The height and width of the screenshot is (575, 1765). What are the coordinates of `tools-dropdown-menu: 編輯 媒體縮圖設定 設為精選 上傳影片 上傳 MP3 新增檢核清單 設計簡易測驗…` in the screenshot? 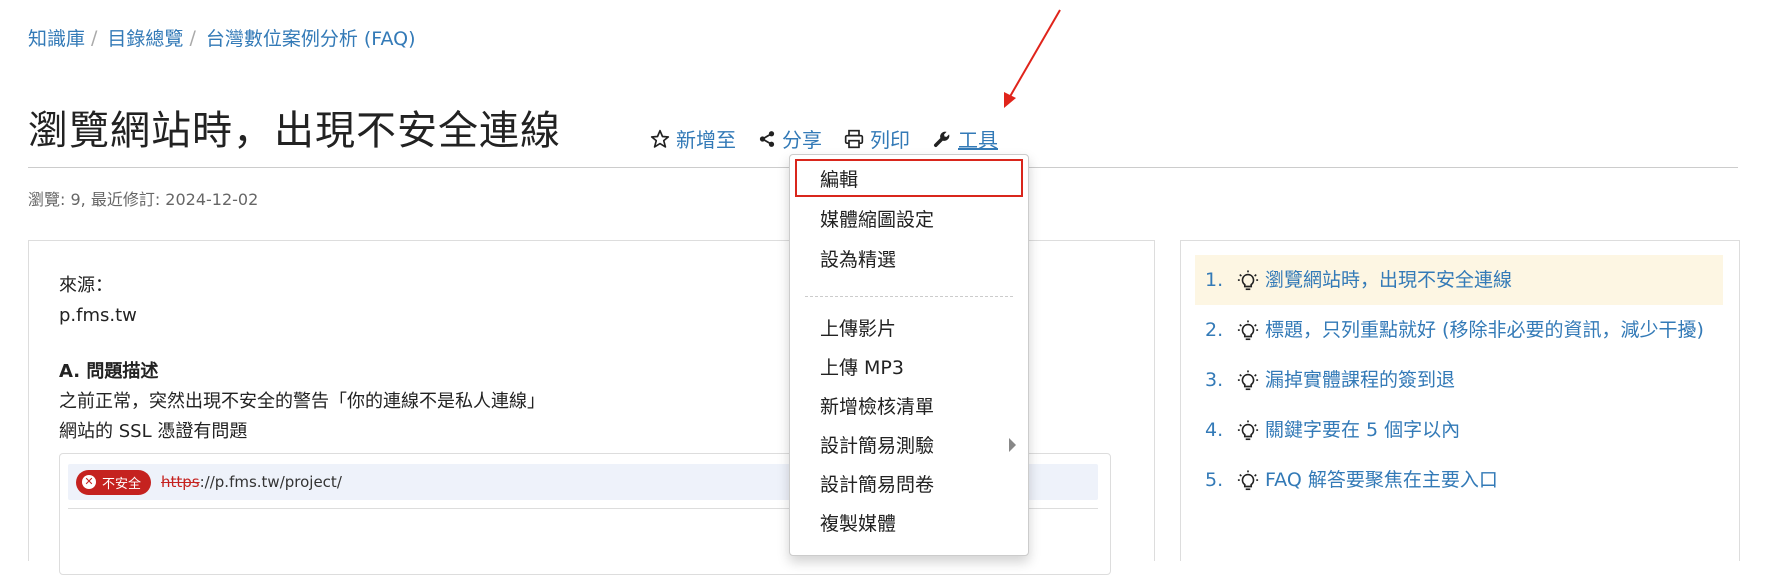 It's located at (909, 355).